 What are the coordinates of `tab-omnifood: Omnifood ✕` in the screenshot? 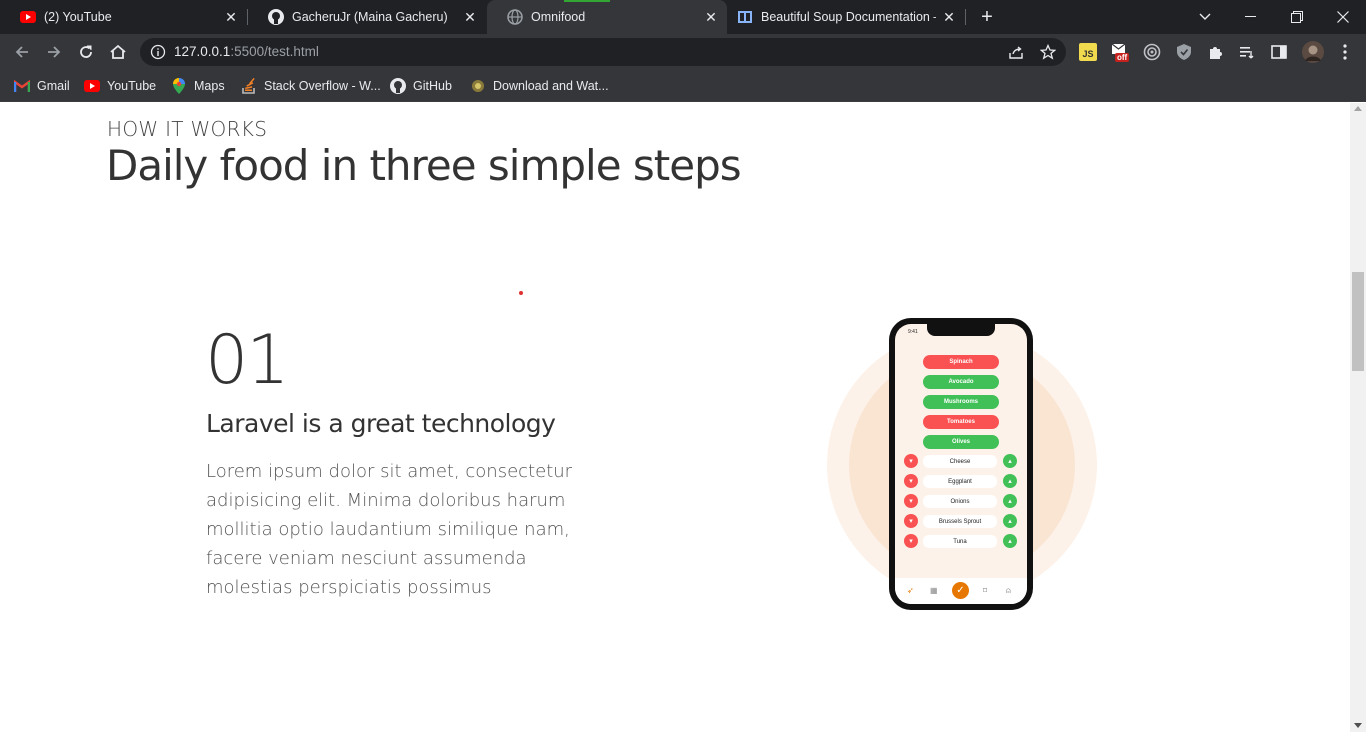 It's located at (607, 17).